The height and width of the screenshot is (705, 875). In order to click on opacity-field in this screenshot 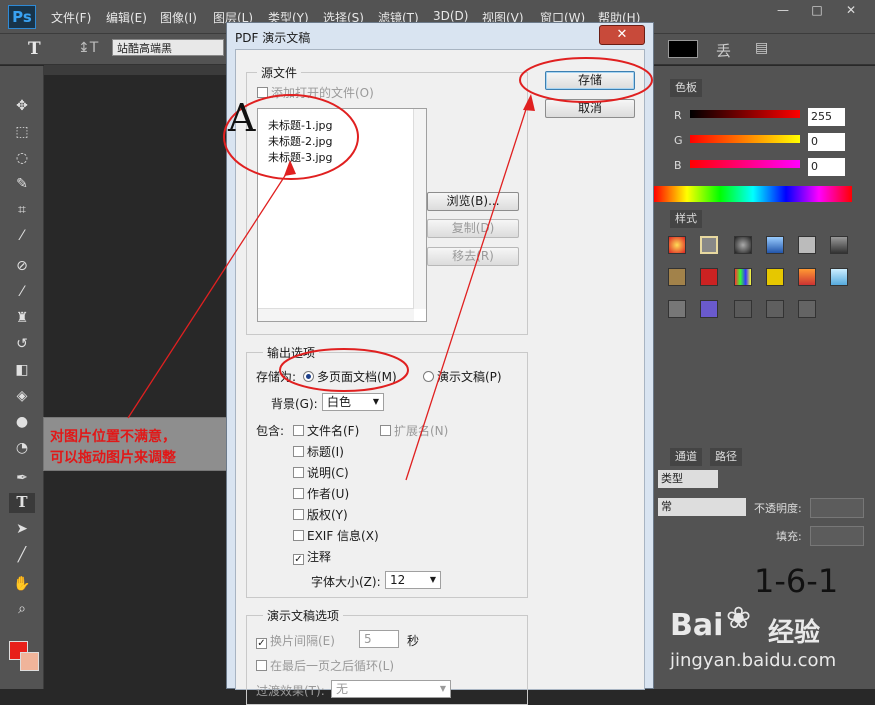, I will do `click(837, 508)`.